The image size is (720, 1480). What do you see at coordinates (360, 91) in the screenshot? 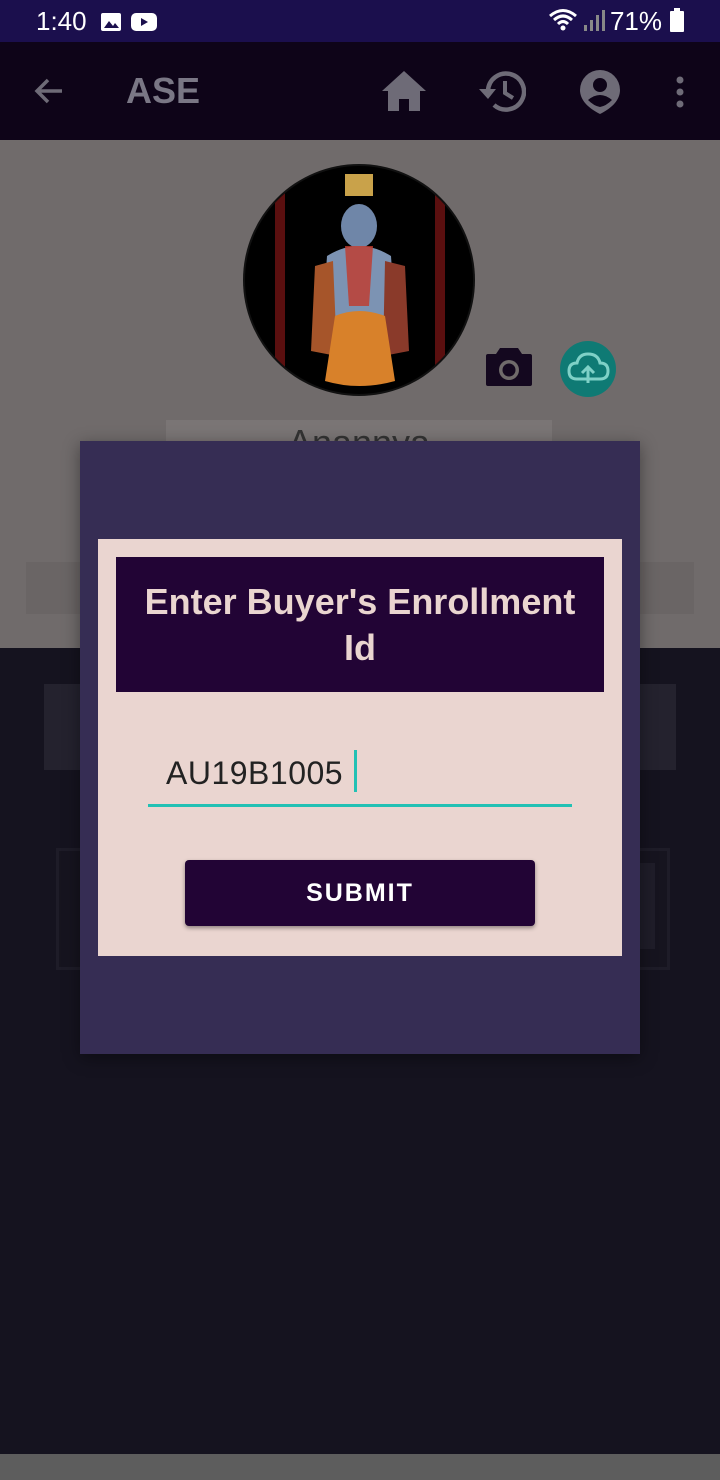
I see `app-bar: ASE` at bounding box center [360, 91].